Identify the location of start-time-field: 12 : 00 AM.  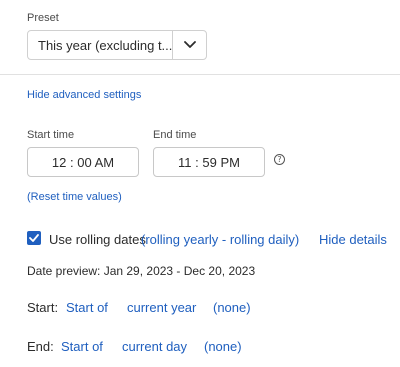
(83, 162).